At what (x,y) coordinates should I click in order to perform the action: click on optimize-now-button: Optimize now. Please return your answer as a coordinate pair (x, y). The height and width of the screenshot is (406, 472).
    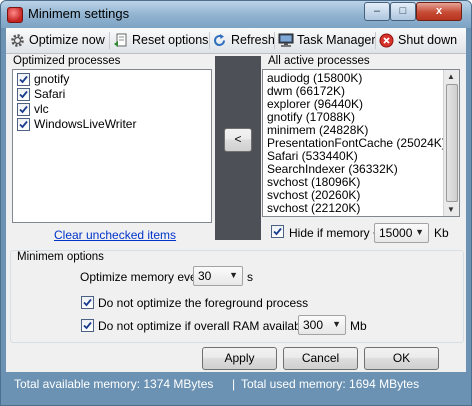
    Looking at the image, I should click on (58, 40).